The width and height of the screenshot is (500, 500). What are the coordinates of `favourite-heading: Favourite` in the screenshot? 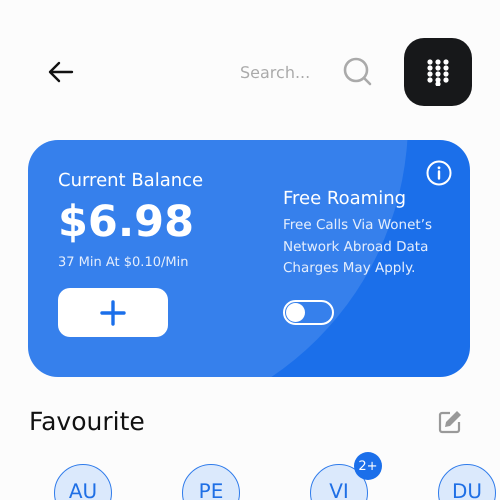 It's located at (87, 421).